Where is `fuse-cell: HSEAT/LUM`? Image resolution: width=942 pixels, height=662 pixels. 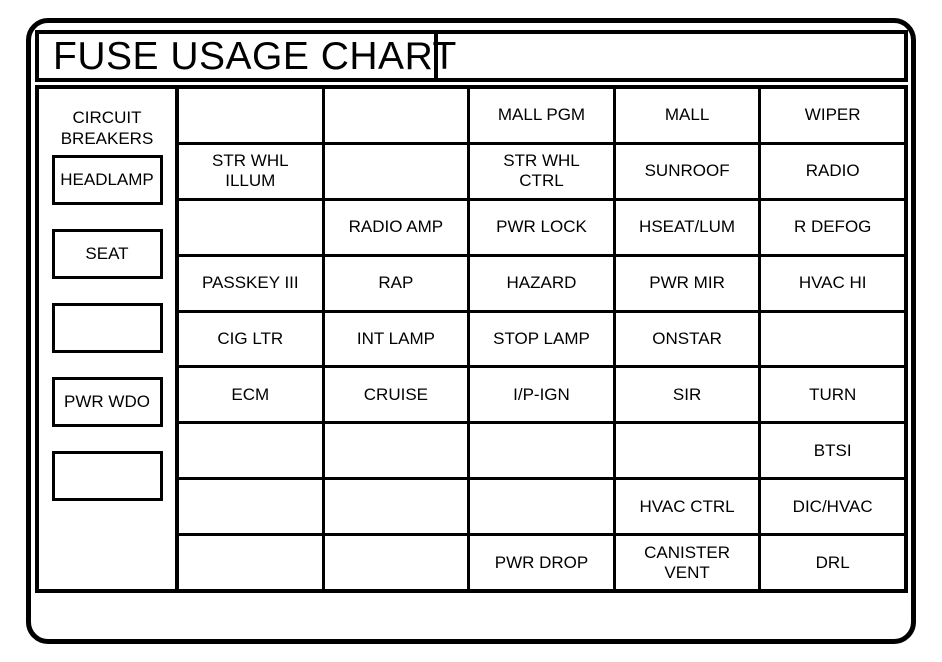
fuse-cell: HSEAT/LUM is located at coordinates (687, 229).